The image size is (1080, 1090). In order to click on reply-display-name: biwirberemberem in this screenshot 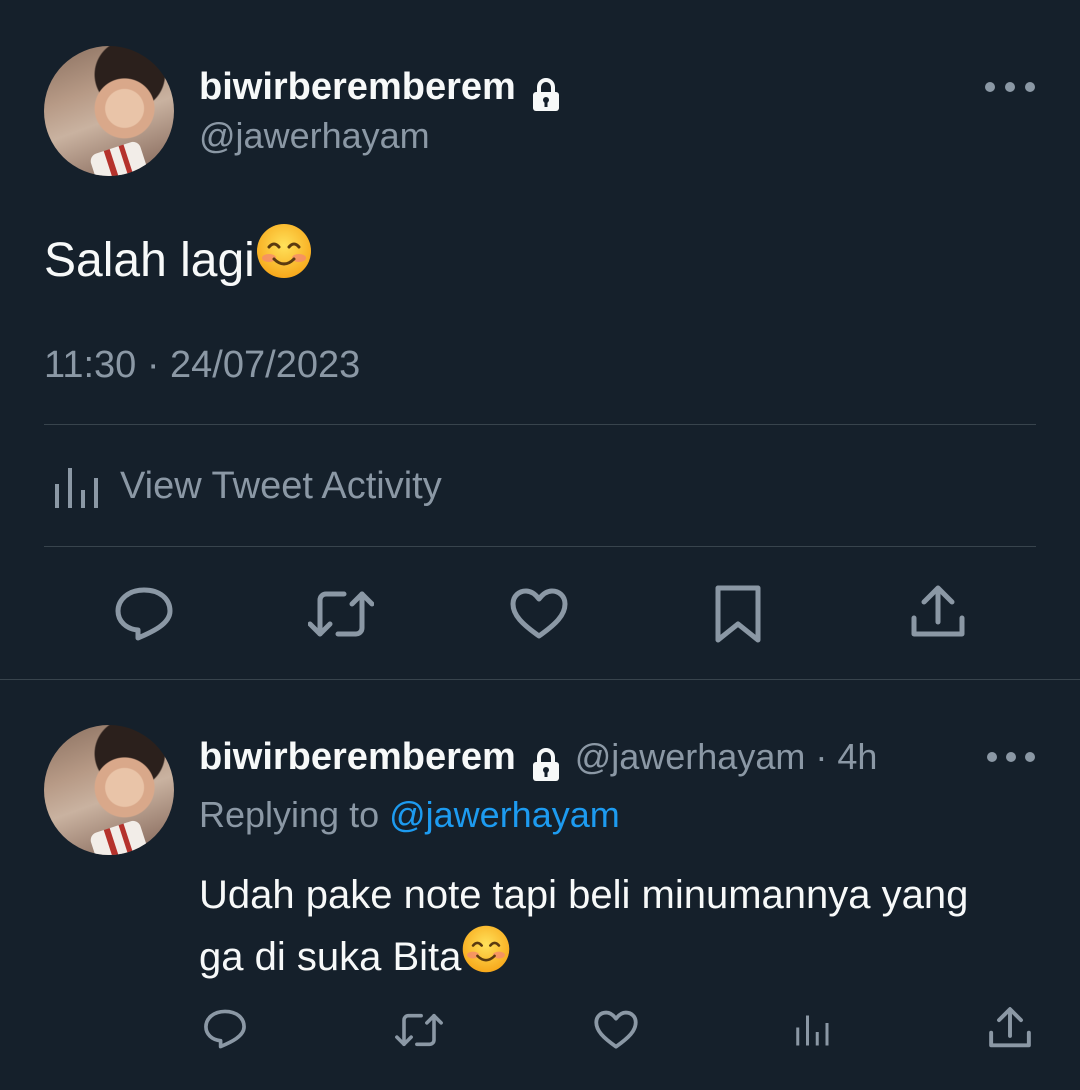, I will do `click(357, 757)`.